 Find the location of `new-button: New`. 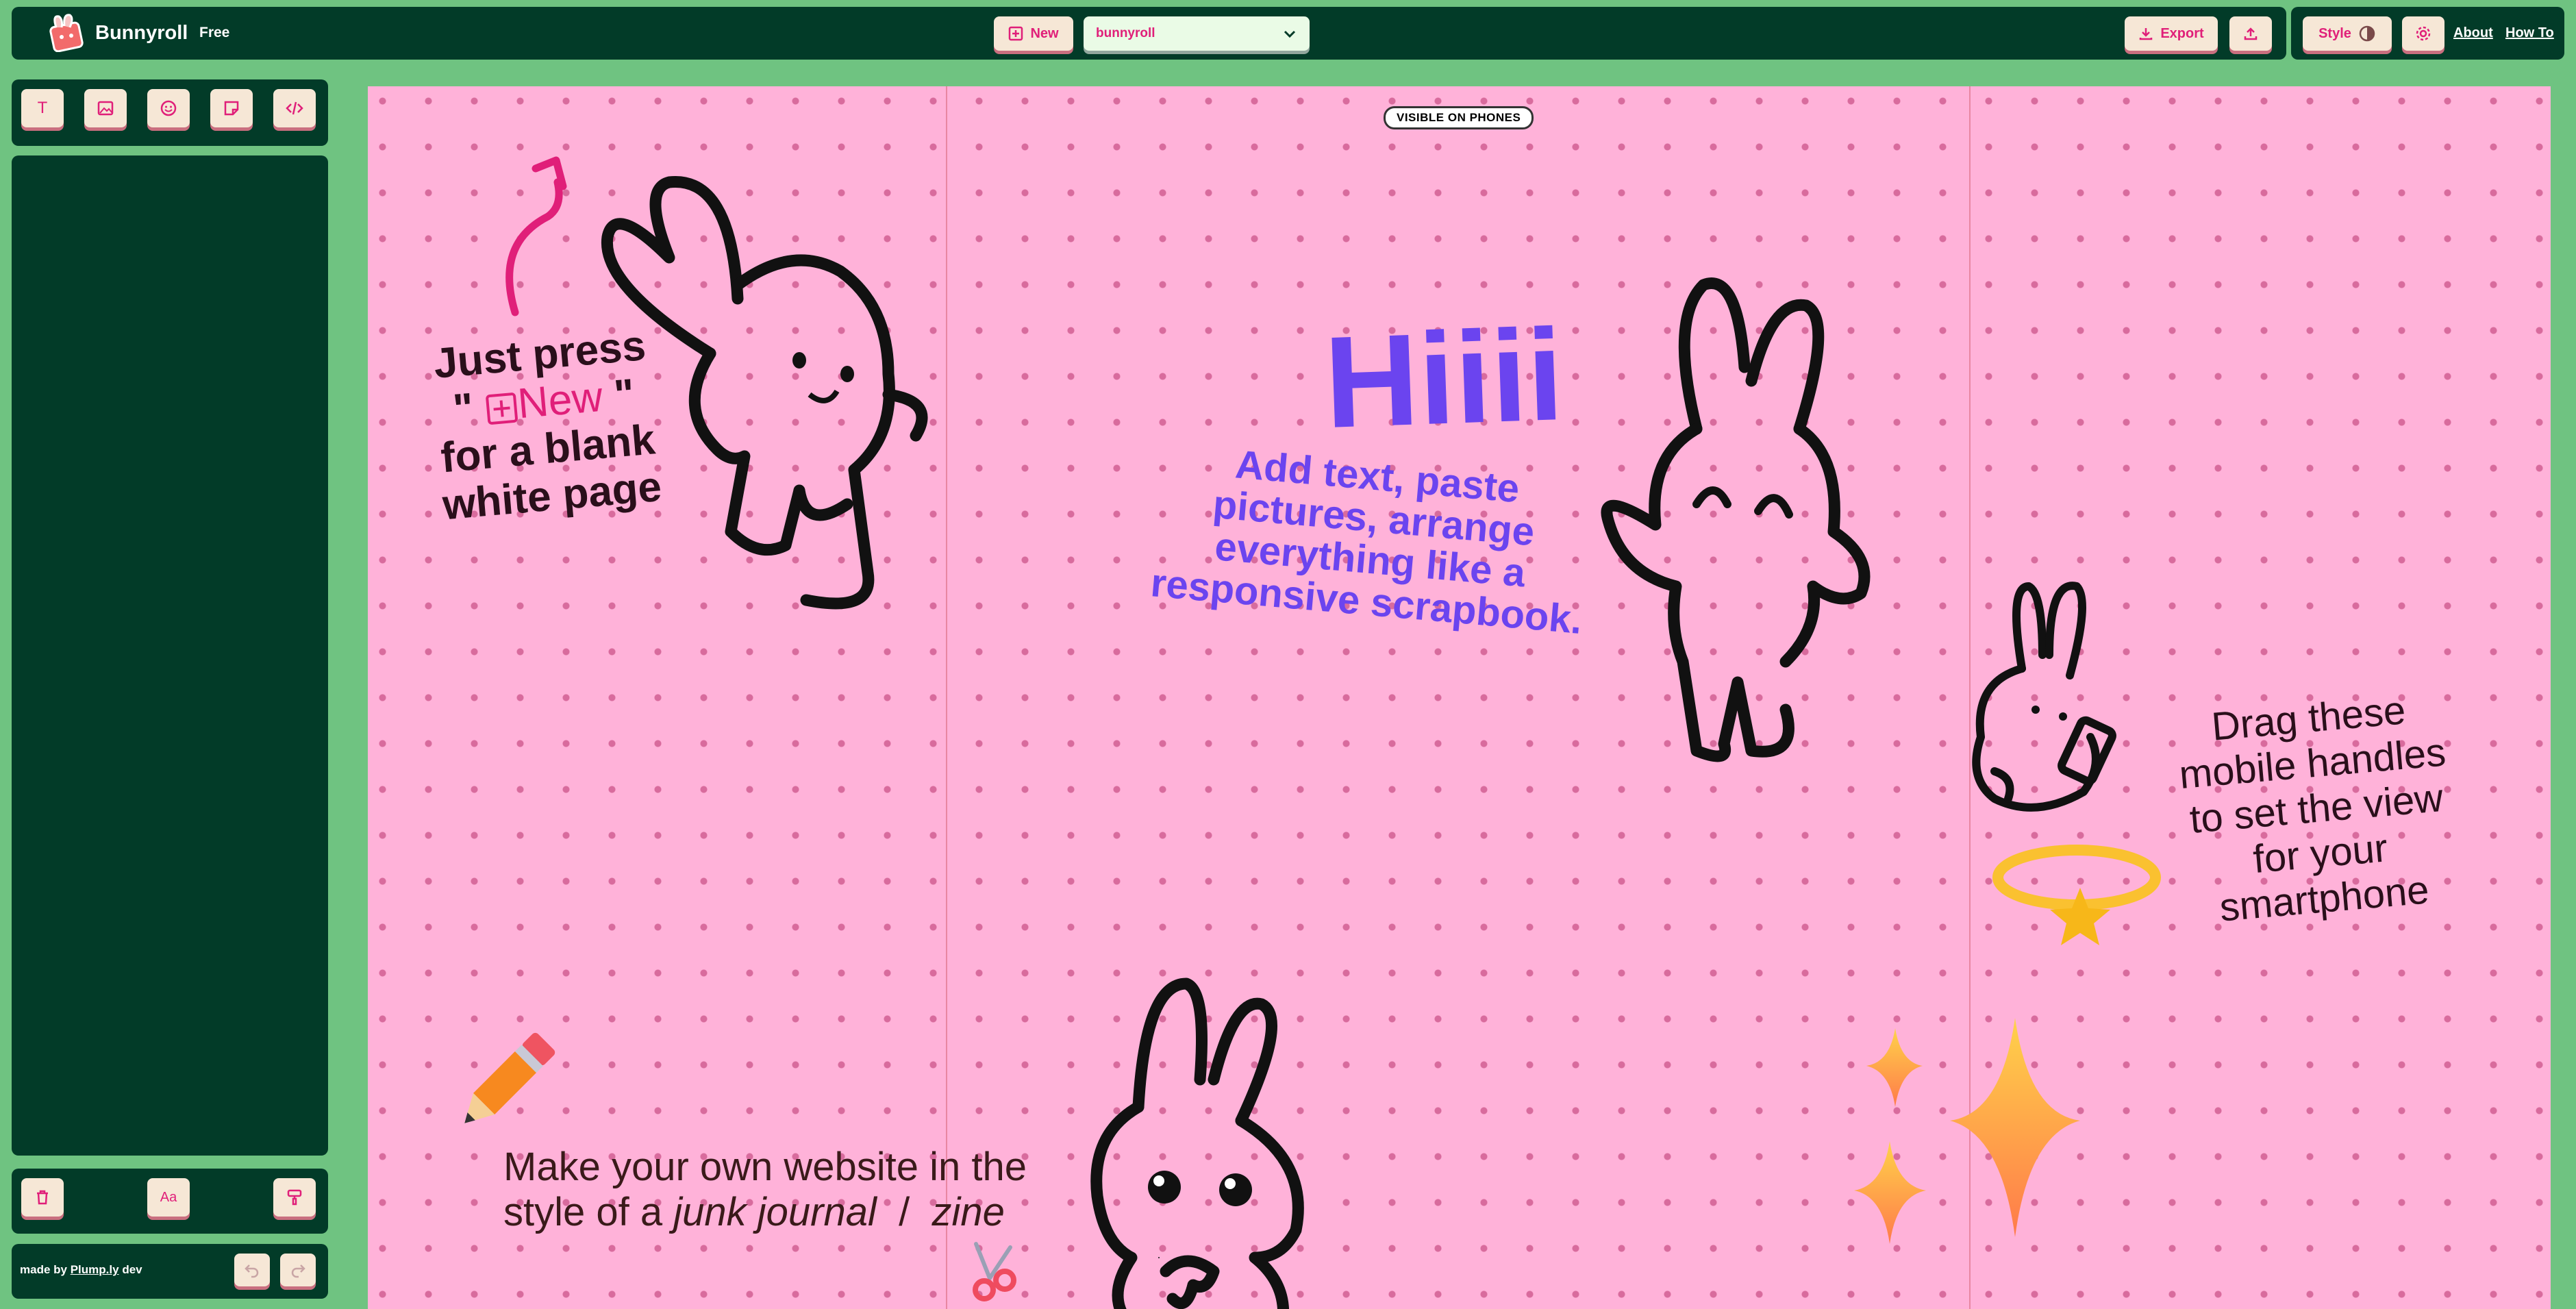

new-button: New is located at coordinates (1033, 33).